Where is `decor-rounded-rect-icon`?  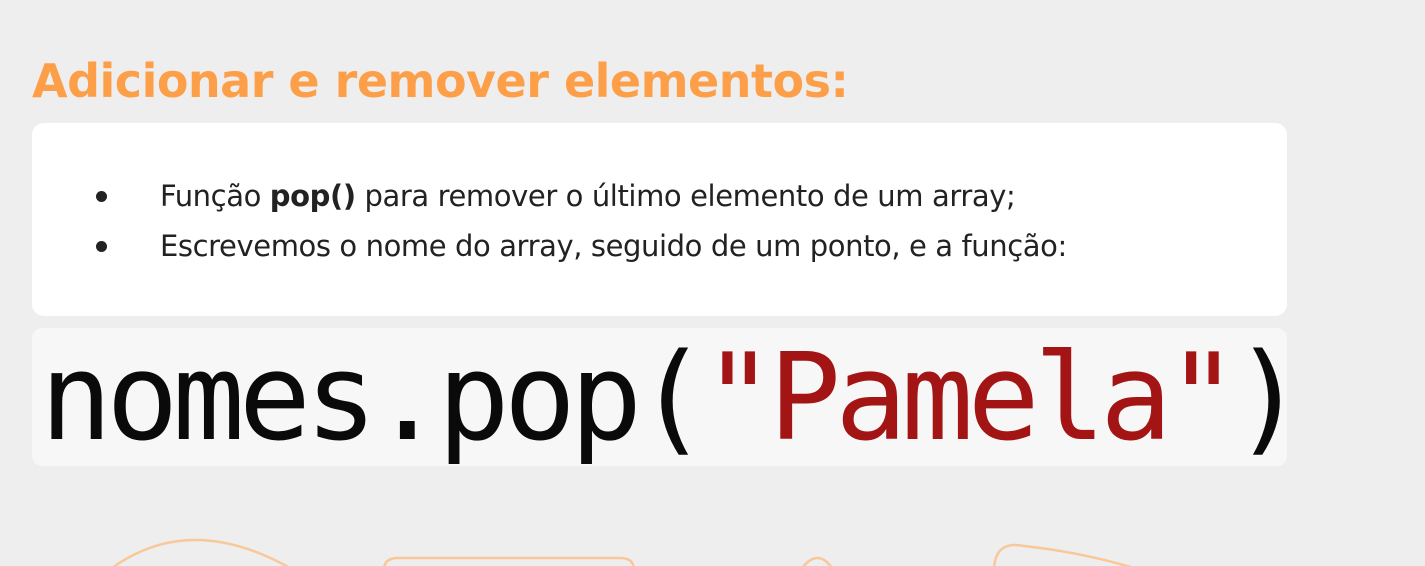 decor-rounded-rect-icon is located at coordinates (509, 561).